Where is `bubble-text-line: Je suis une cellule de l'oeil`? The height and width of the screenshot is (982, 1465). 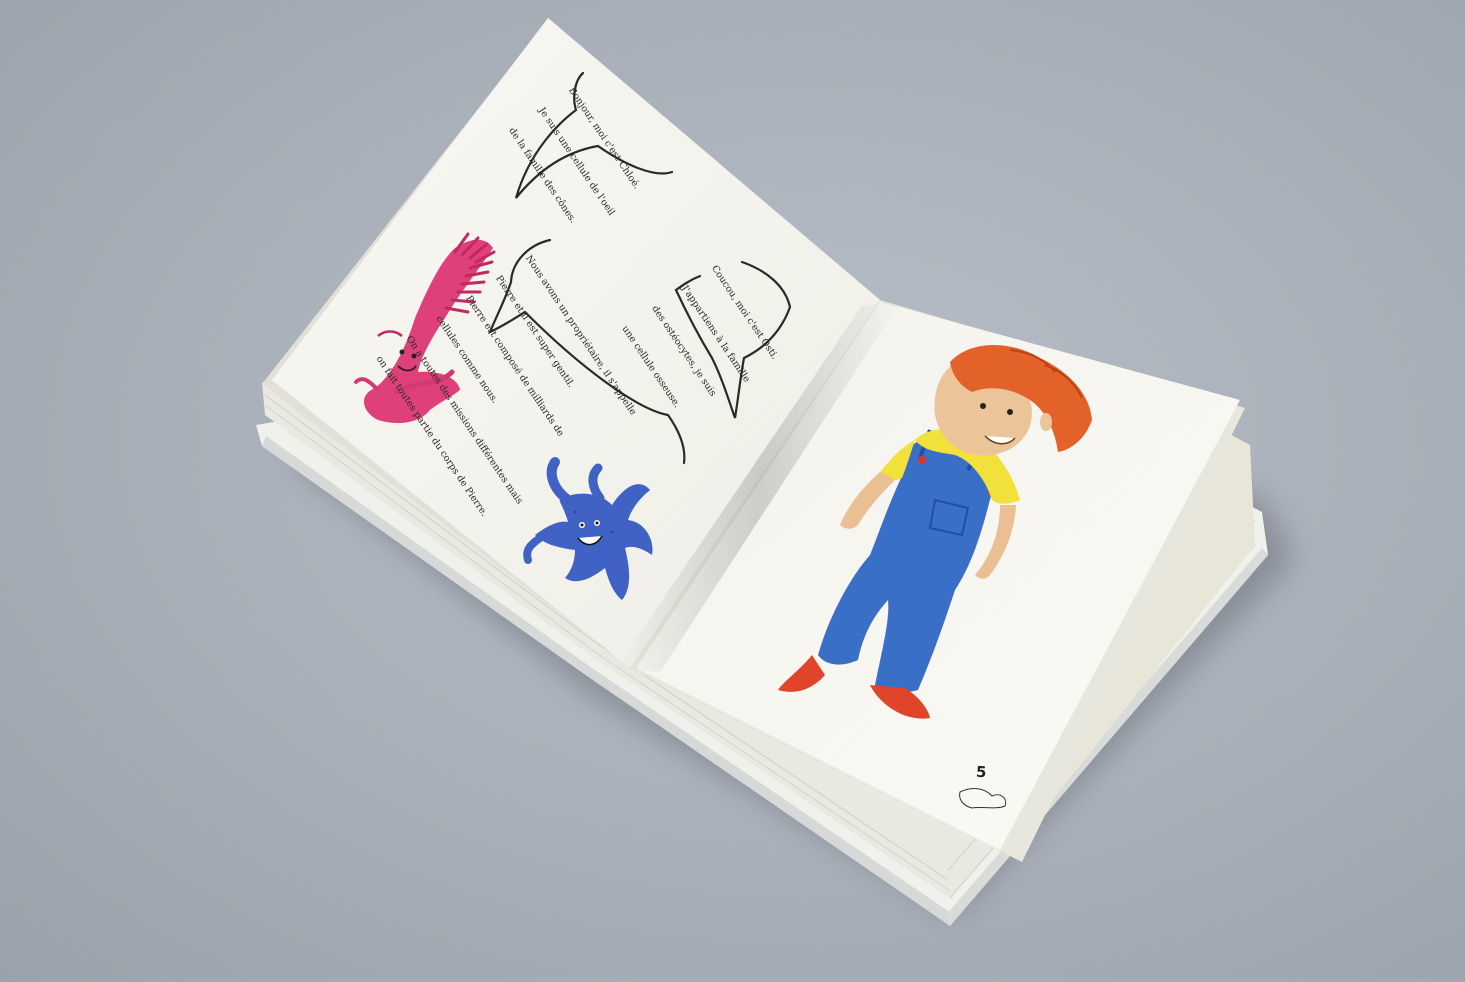 bubble-text-line: Je suis une cellule de l'oeil is located at coordinates (576, 161).